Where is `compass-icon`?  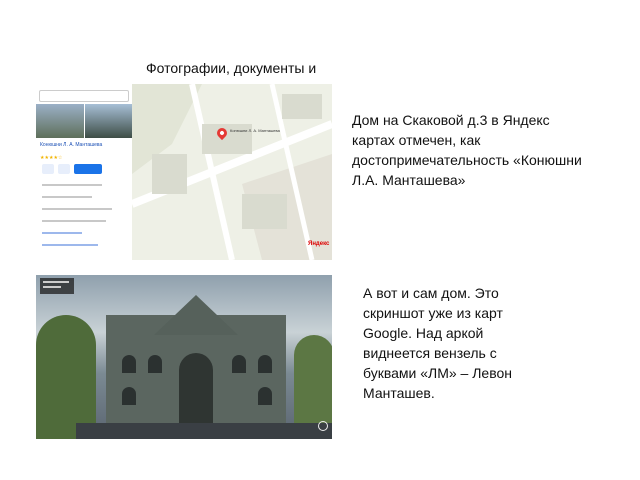
compass-icon is located at coordinates (323, 426).